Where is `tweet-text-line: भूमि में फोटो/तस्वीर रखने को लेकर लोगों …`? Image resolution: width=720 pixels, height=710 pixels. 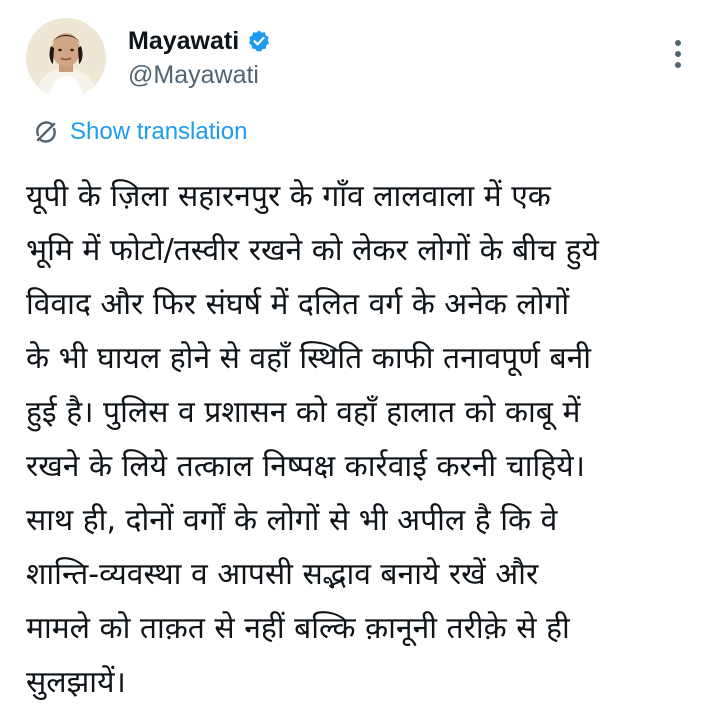 tweet-text-line: भूमि में फोटो/तस्वीर रखने को लेकर लोगों … is located at coordinates (312, 250).